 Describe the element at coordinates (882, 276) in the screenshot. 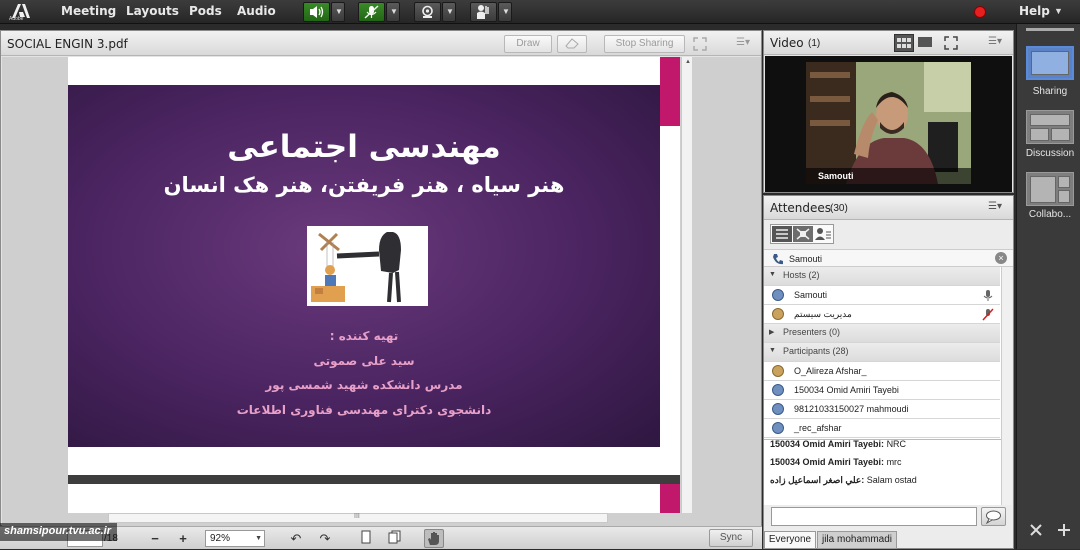

I see `hosts-section-header: ▼ Hosts (2)` at that location.